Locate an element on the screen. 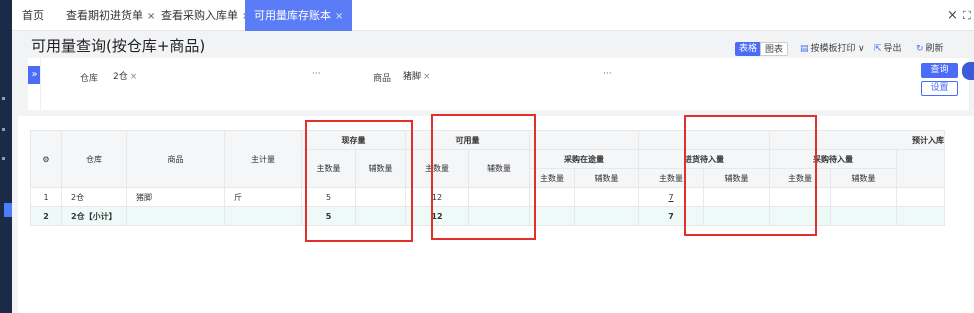  tab-purchase-receipt: 查看采购入库单× is located at coordinates (205, 15).